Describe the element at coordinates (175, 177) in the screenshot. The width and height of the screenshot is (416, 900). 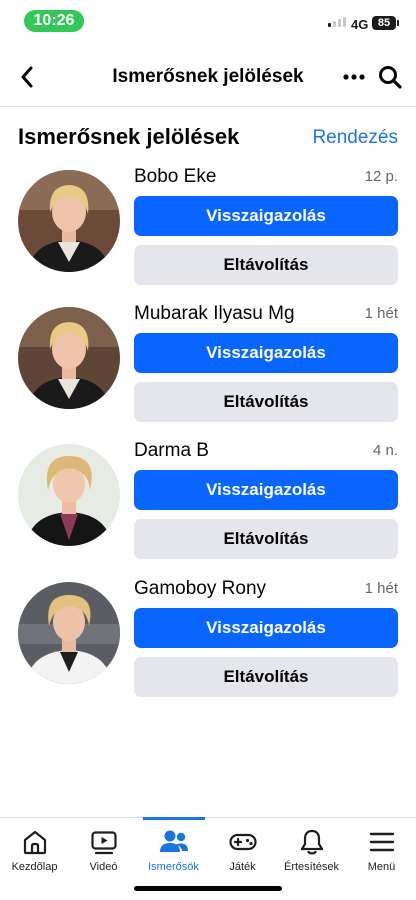
I see `request-name: Bobo Eke` at that location.